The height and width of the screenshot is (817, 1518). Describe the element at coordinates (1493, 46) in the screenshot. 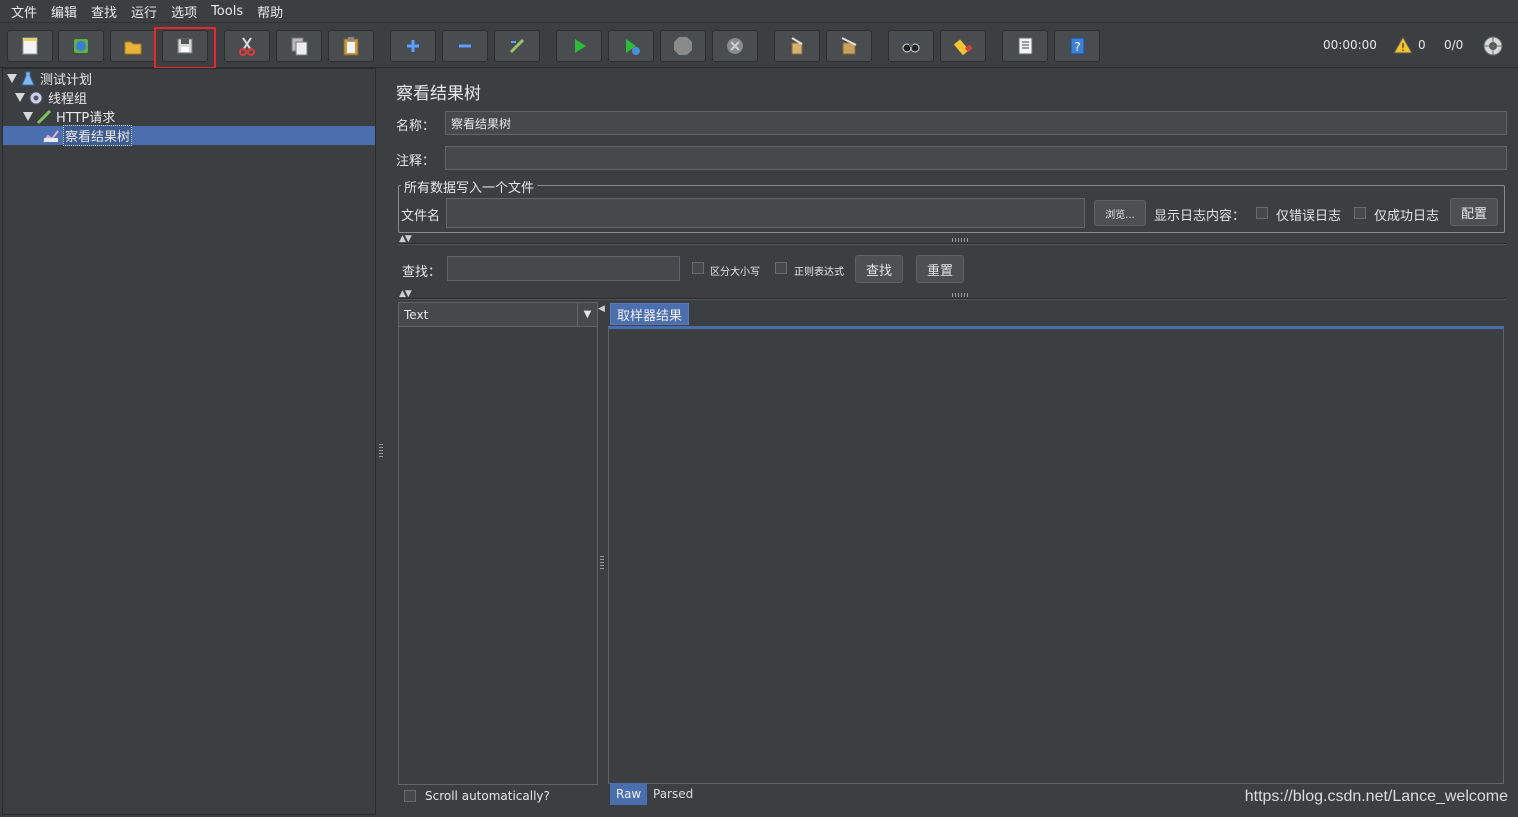

I see `remote-engines-icon` at that location.